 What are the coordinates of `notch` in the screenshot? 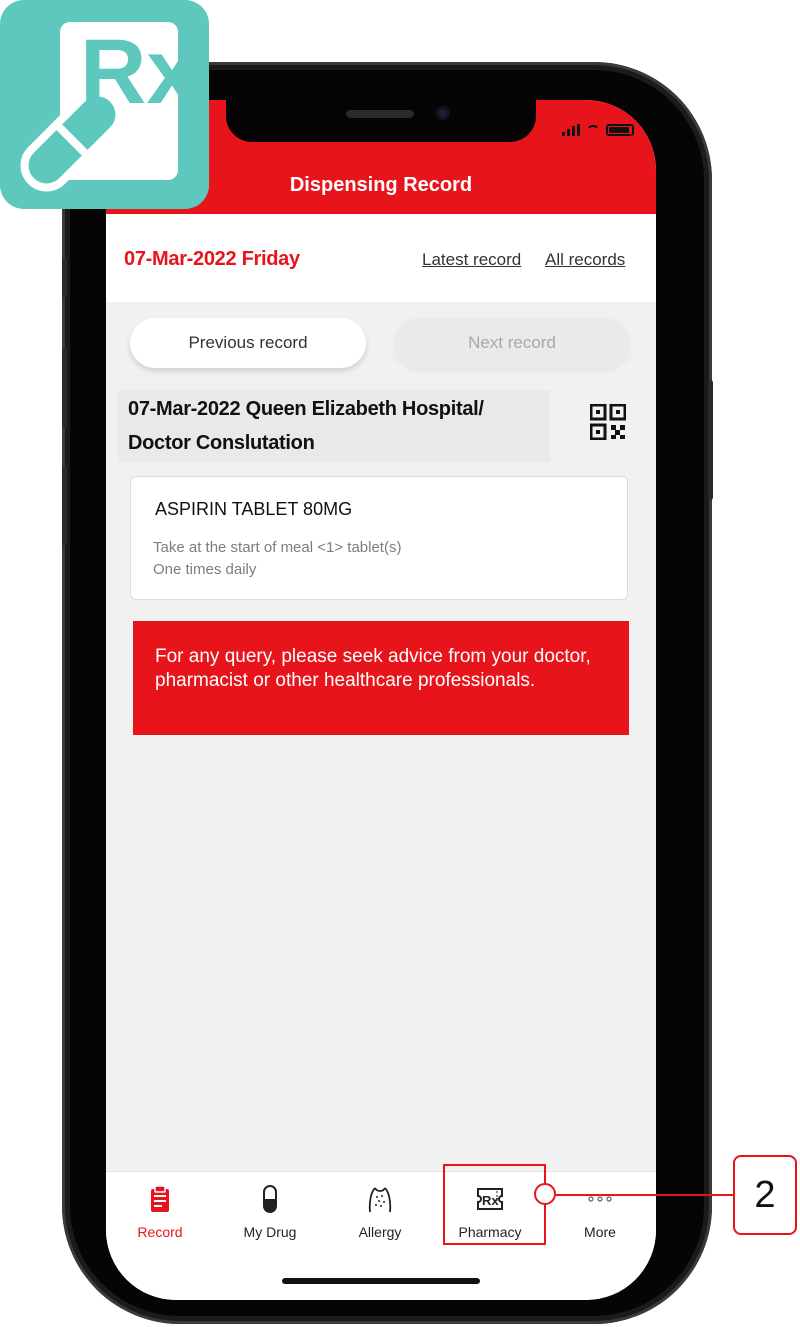 It's located at (381, 121).